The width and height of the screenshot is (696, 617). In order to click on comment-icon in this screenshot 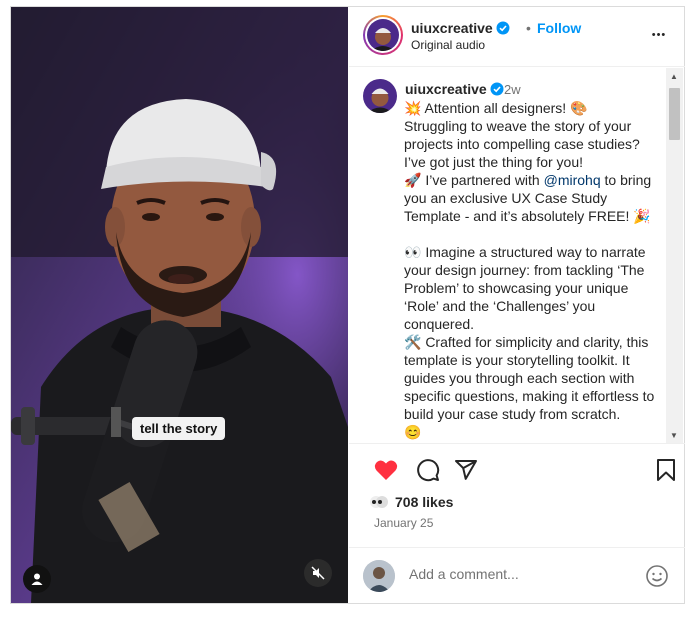, I will do `click(428, 470)`.